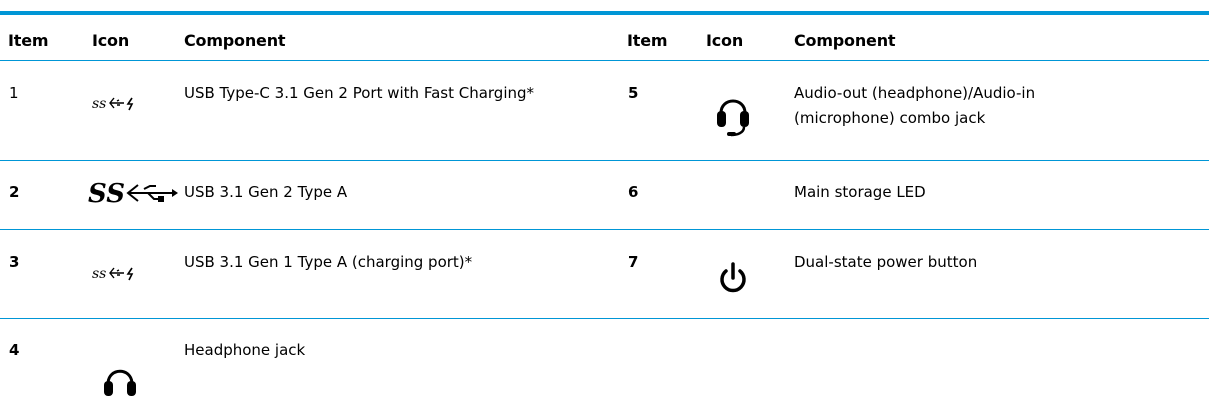  I want to click on svg-text: SS, so click(106, 193).